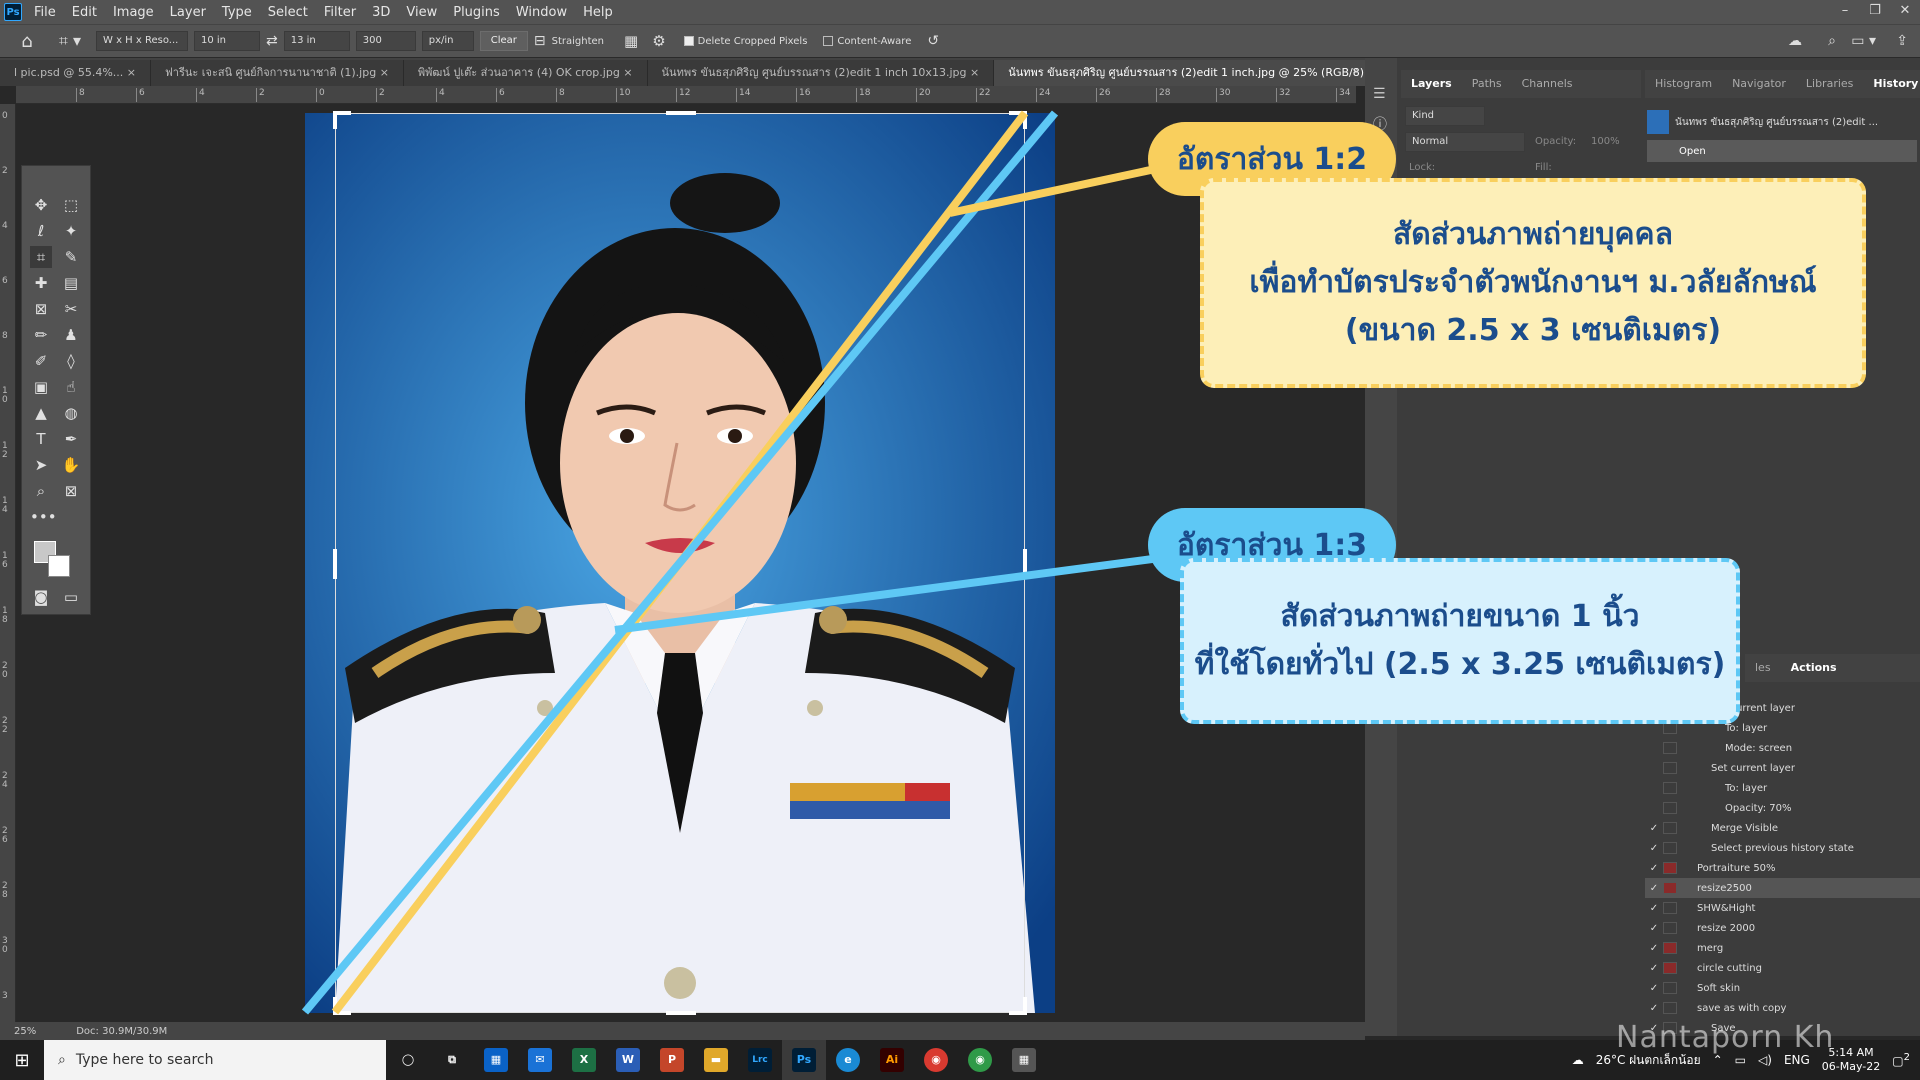 This screenshot has width=1920, height=1080. Describe the element at coordinates (1465, 142) in the screenshot. I see `blend-mode-dropdown: Normal` at that location.